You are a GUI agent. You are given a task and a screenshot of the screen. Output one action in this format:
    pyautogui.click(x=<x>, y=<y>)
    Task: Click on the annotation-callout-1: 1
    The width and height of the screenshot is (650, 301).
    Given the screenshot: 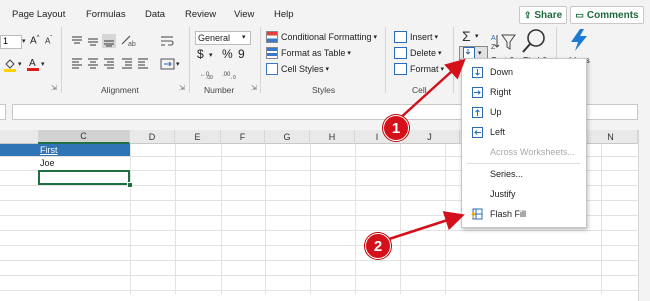 What is the action you would take?
    pyautogui.click(x=396, y=128)
    